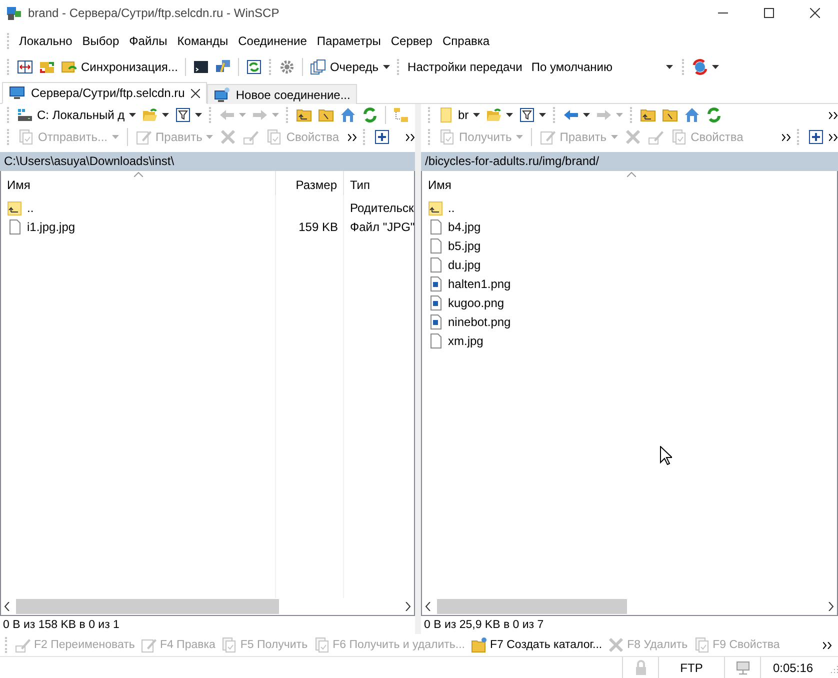  What do you see at coordinates (101, 41) in the screenshot?
I see `menu-item: Выбор` at bounding box center [101, 41].